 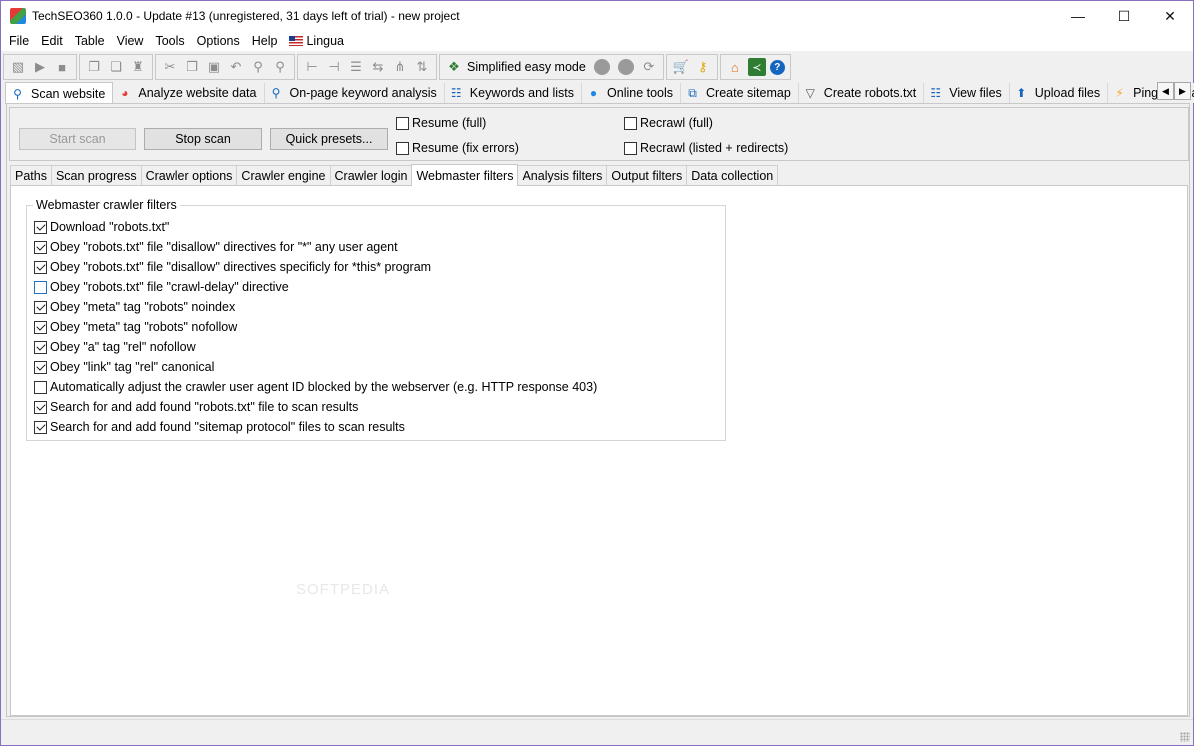 What do you see at coordinates (258, 67) in the screenshot?
I see `find-icon: ⚲` at bounding box center [258, 67].